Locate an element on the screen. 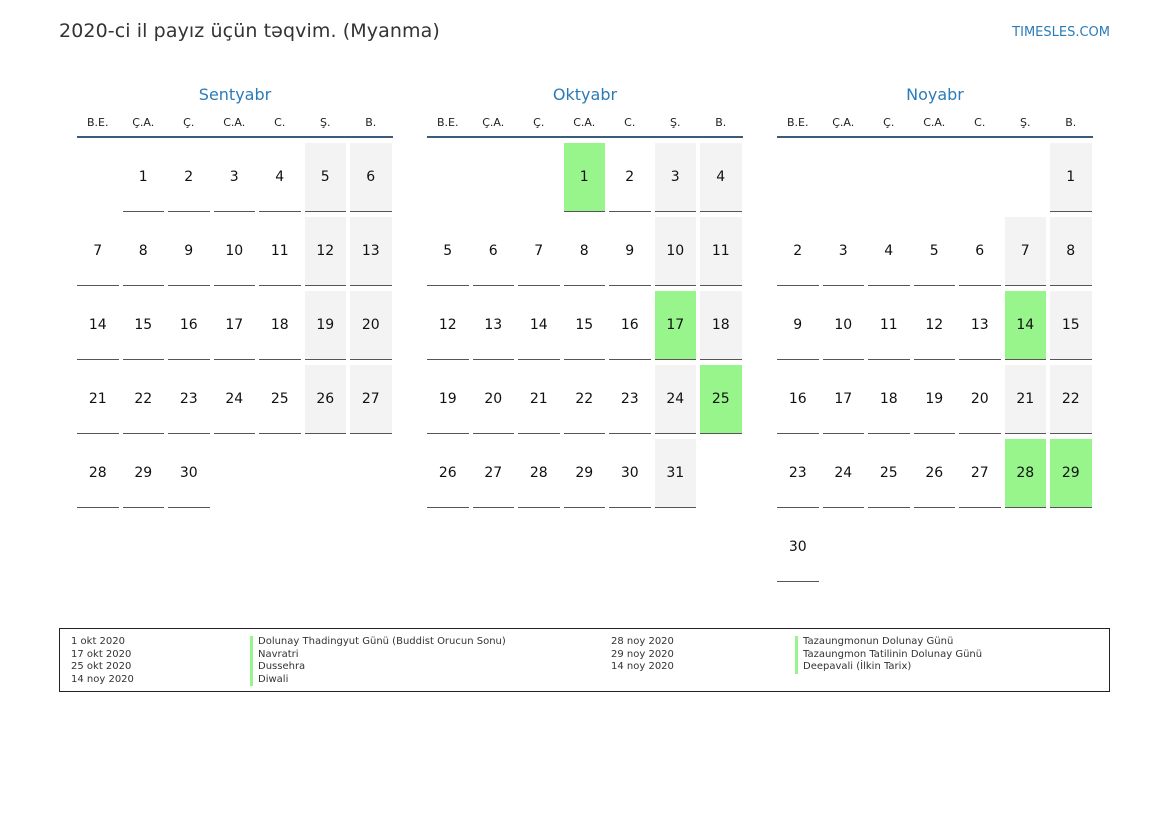  month-name: Noyabr is located at coordinates (935, 94).